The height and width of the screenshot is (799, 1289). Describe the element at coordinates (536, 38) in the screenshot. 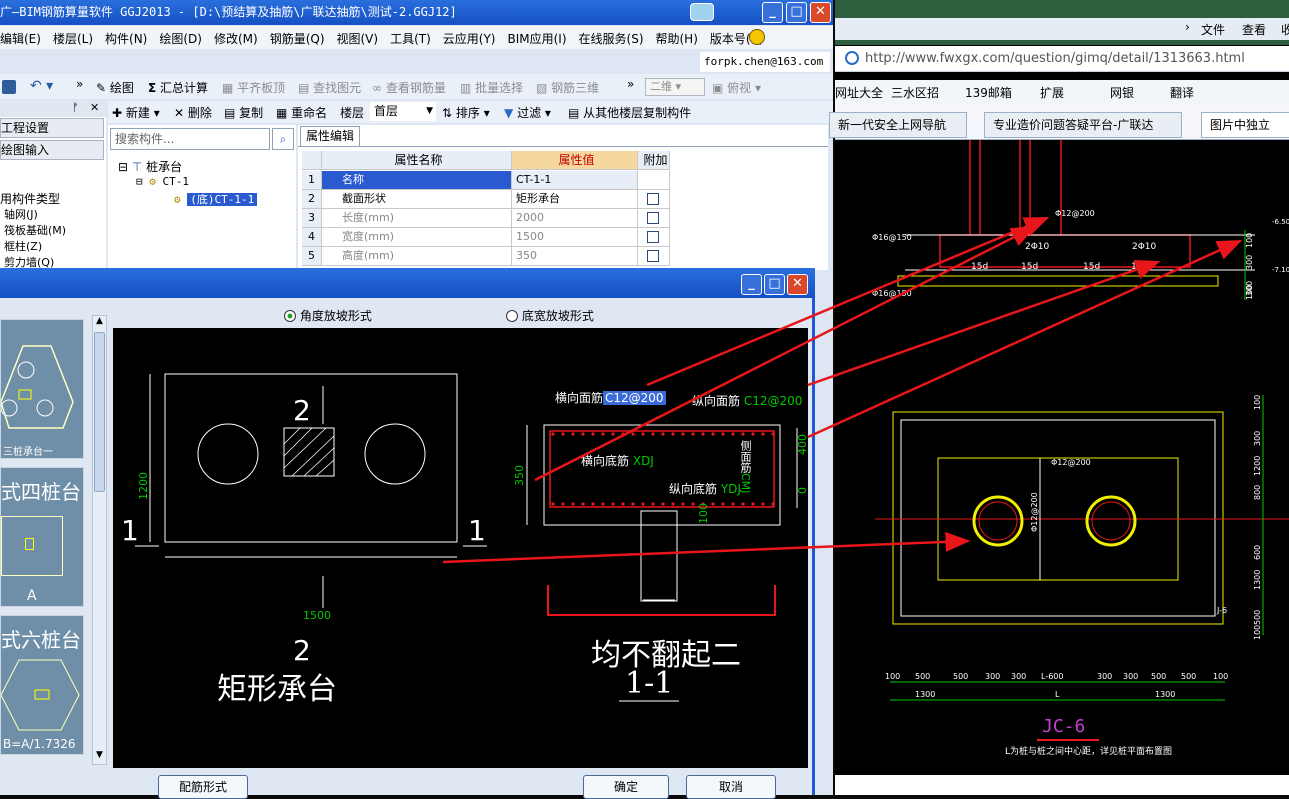

I see `menu-item: BIM应用(I)` at that location.